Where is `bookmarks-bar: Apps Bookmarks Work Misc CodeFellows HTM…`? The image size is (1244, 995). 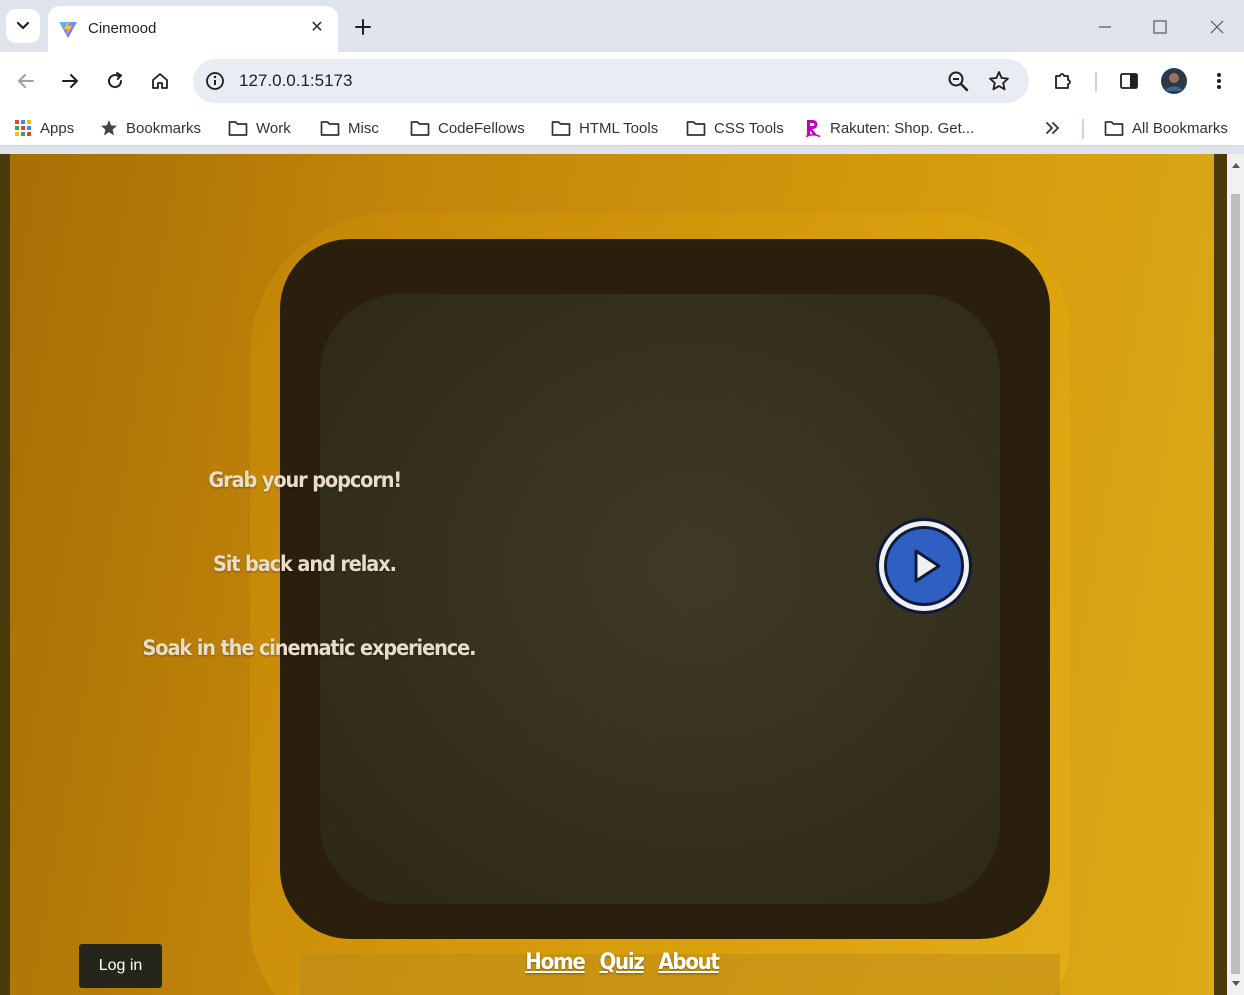 bookmarks-bar: Apps Bookmarks Work Misc CodeFellows HTM… is located at coordinates (622, 128).